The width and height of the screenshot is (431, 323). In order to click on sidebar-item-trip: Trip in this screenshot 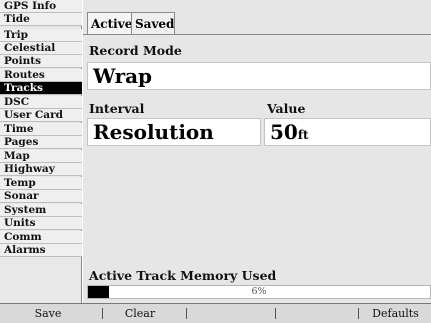, I will do `click(41, 35)`.